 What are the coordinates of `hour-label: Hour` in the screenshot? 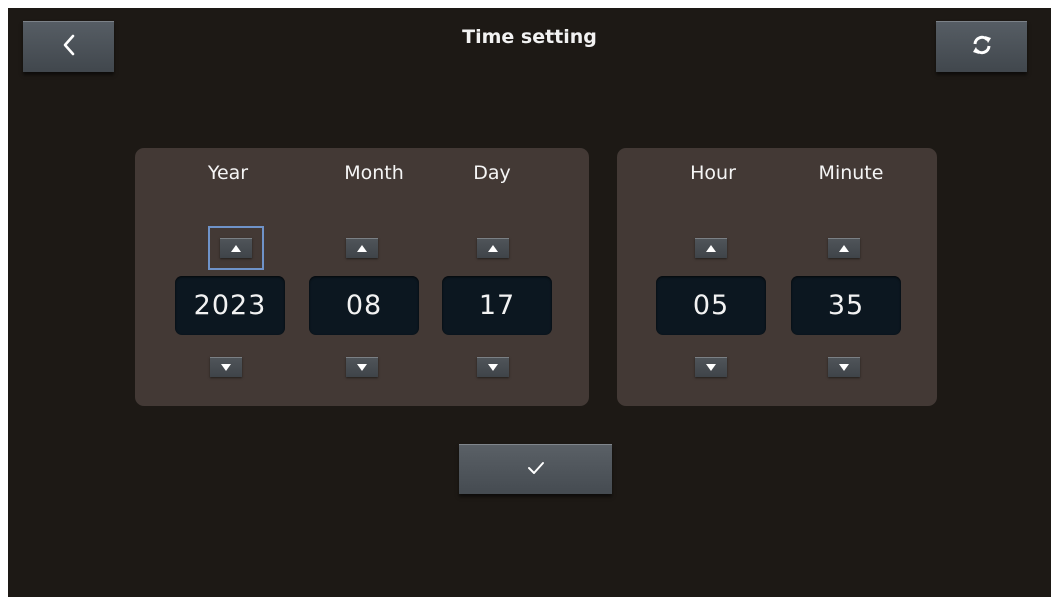 It's located at (713, 173).